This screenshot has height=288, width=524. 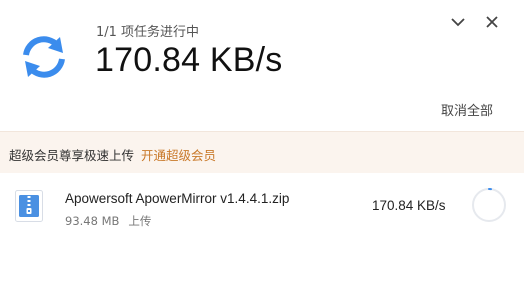 I want to click on file-name: Apowersoft ApowerMirror v1.4.4.1.zip, so click(x=177, y=198).